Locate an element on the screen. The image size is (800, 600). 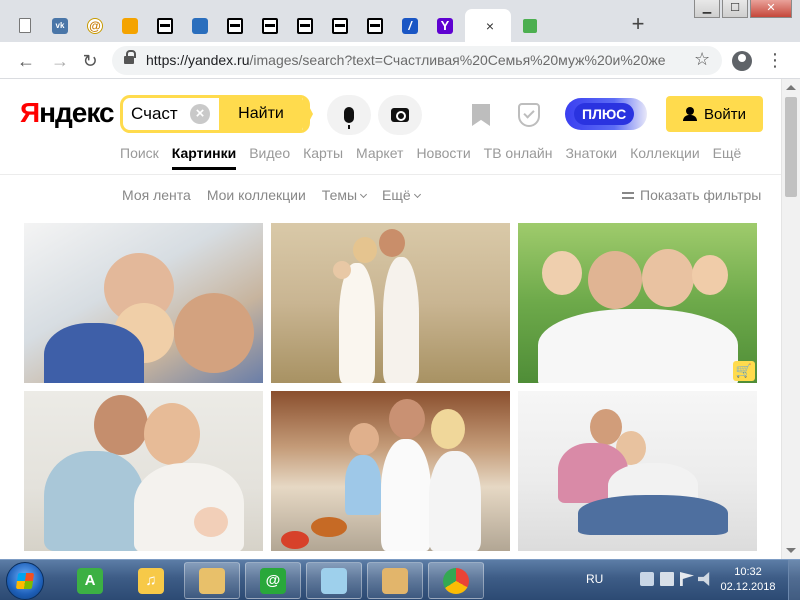
filters-sliders-icon is located at coordinates (628, 195).